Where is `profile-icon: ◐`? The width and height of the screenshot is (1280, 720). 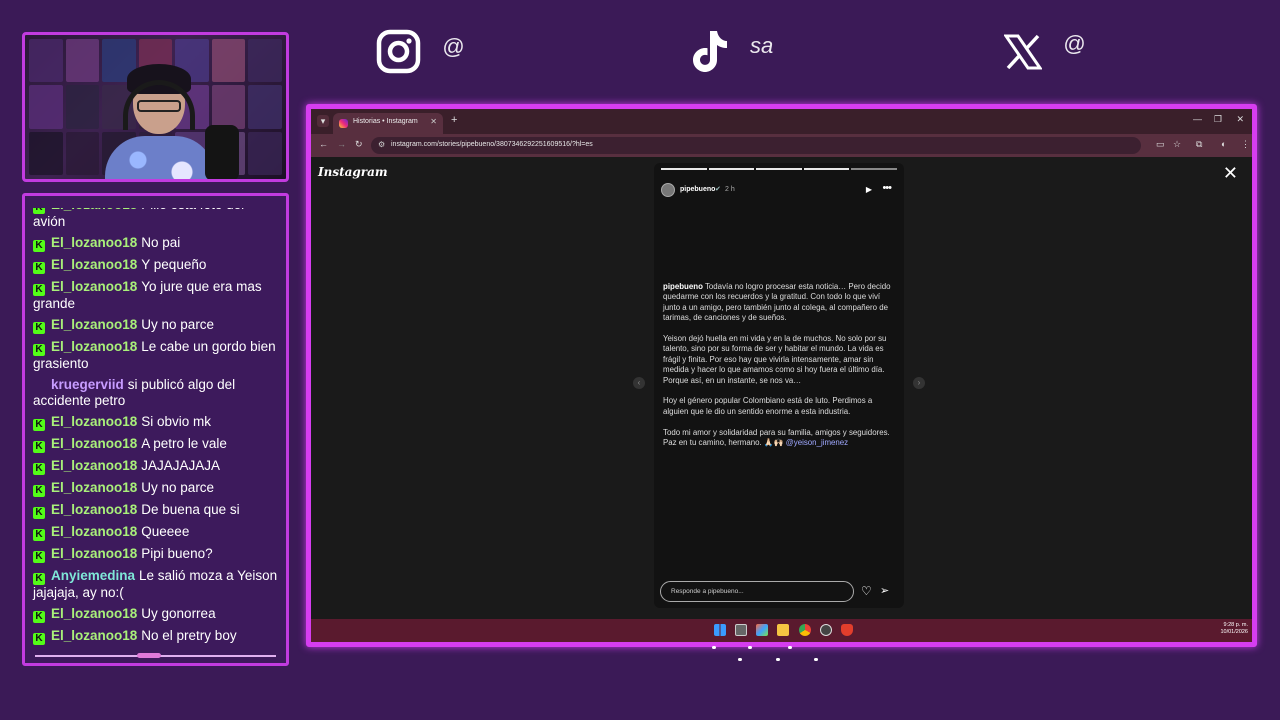
profile-icon: ◐ is located at coordinates (1223, 144).